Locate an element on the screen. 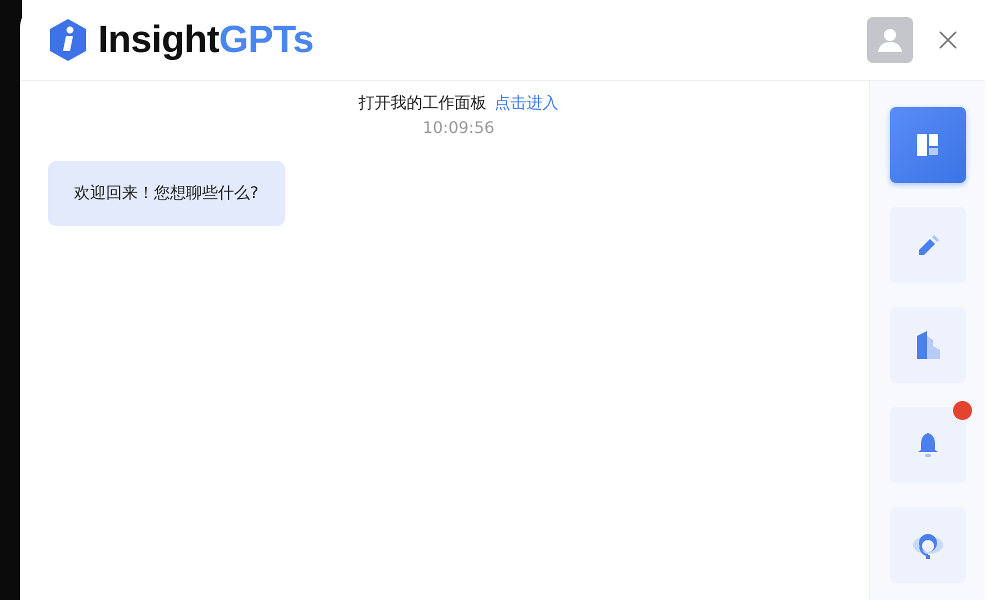  brand-name: Insight is located at coordinates (159, 39).